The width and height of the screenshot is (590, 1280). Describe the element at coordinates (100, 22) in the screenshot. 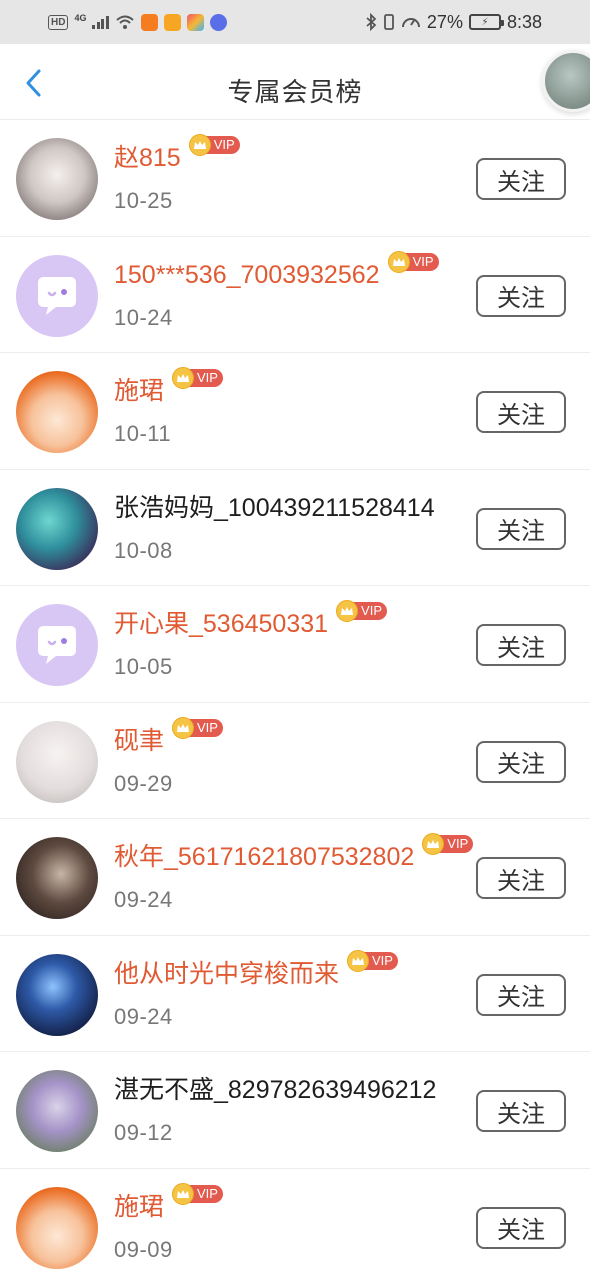

I see `signal-icon` at that location.